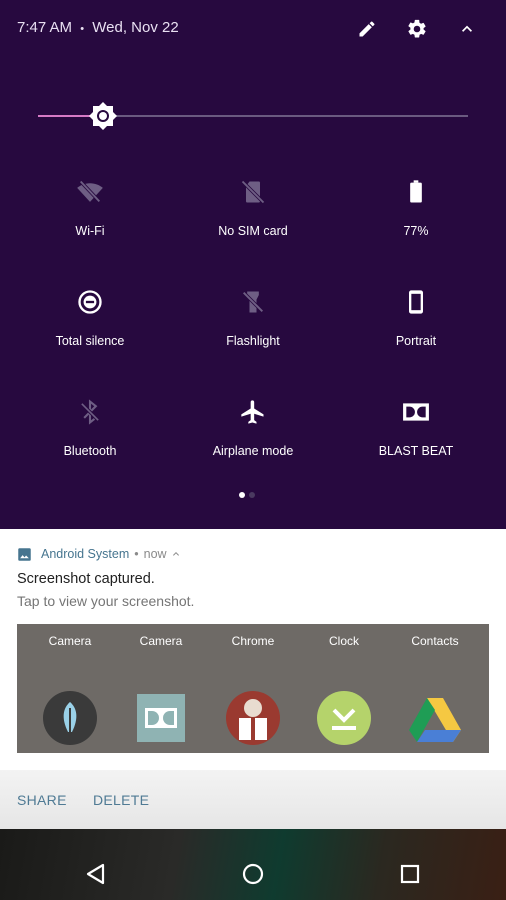  Describe the element at coordinates (416, 412) in the screenshot. I see `dolby-icon` at that location.